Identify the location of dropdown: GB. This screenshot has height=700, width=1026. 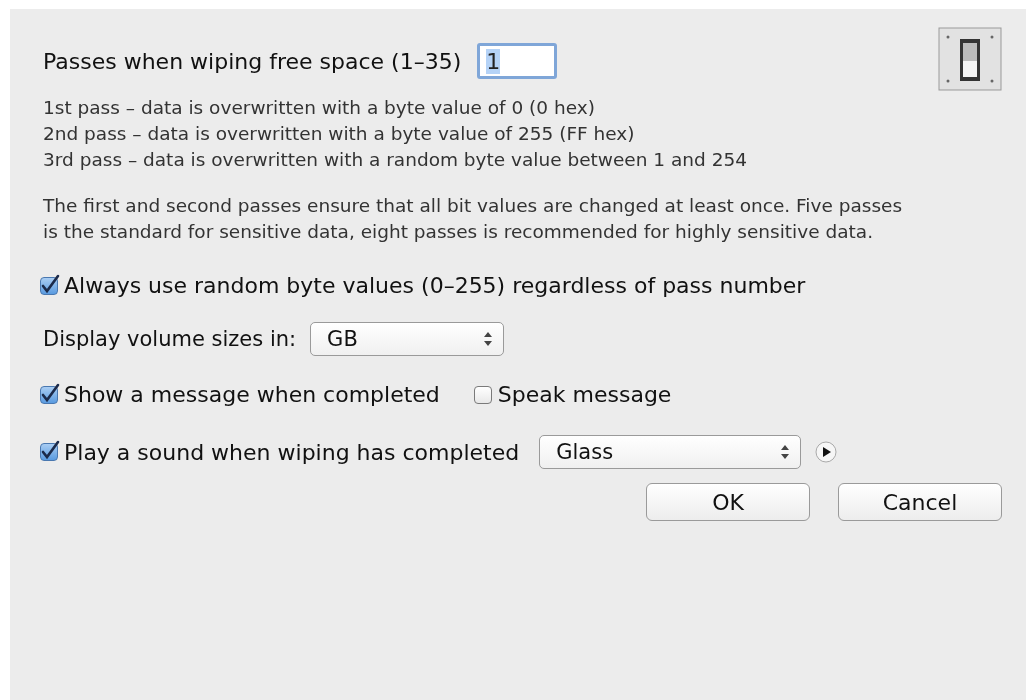
(407, 339).